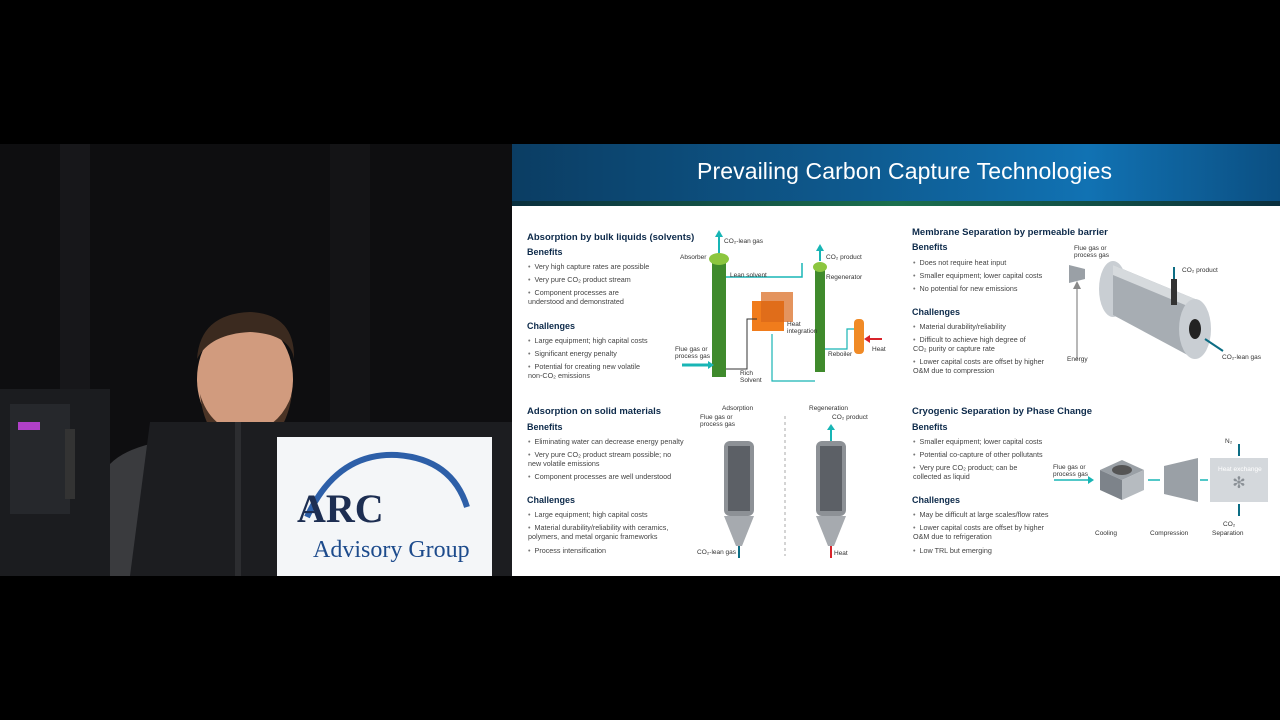 The height and width of the screenshot is (720, 1280). What do you see at coordinates (719, 318) in the screenshot?
I see `absorber-column` at bounding box center [719, 318].